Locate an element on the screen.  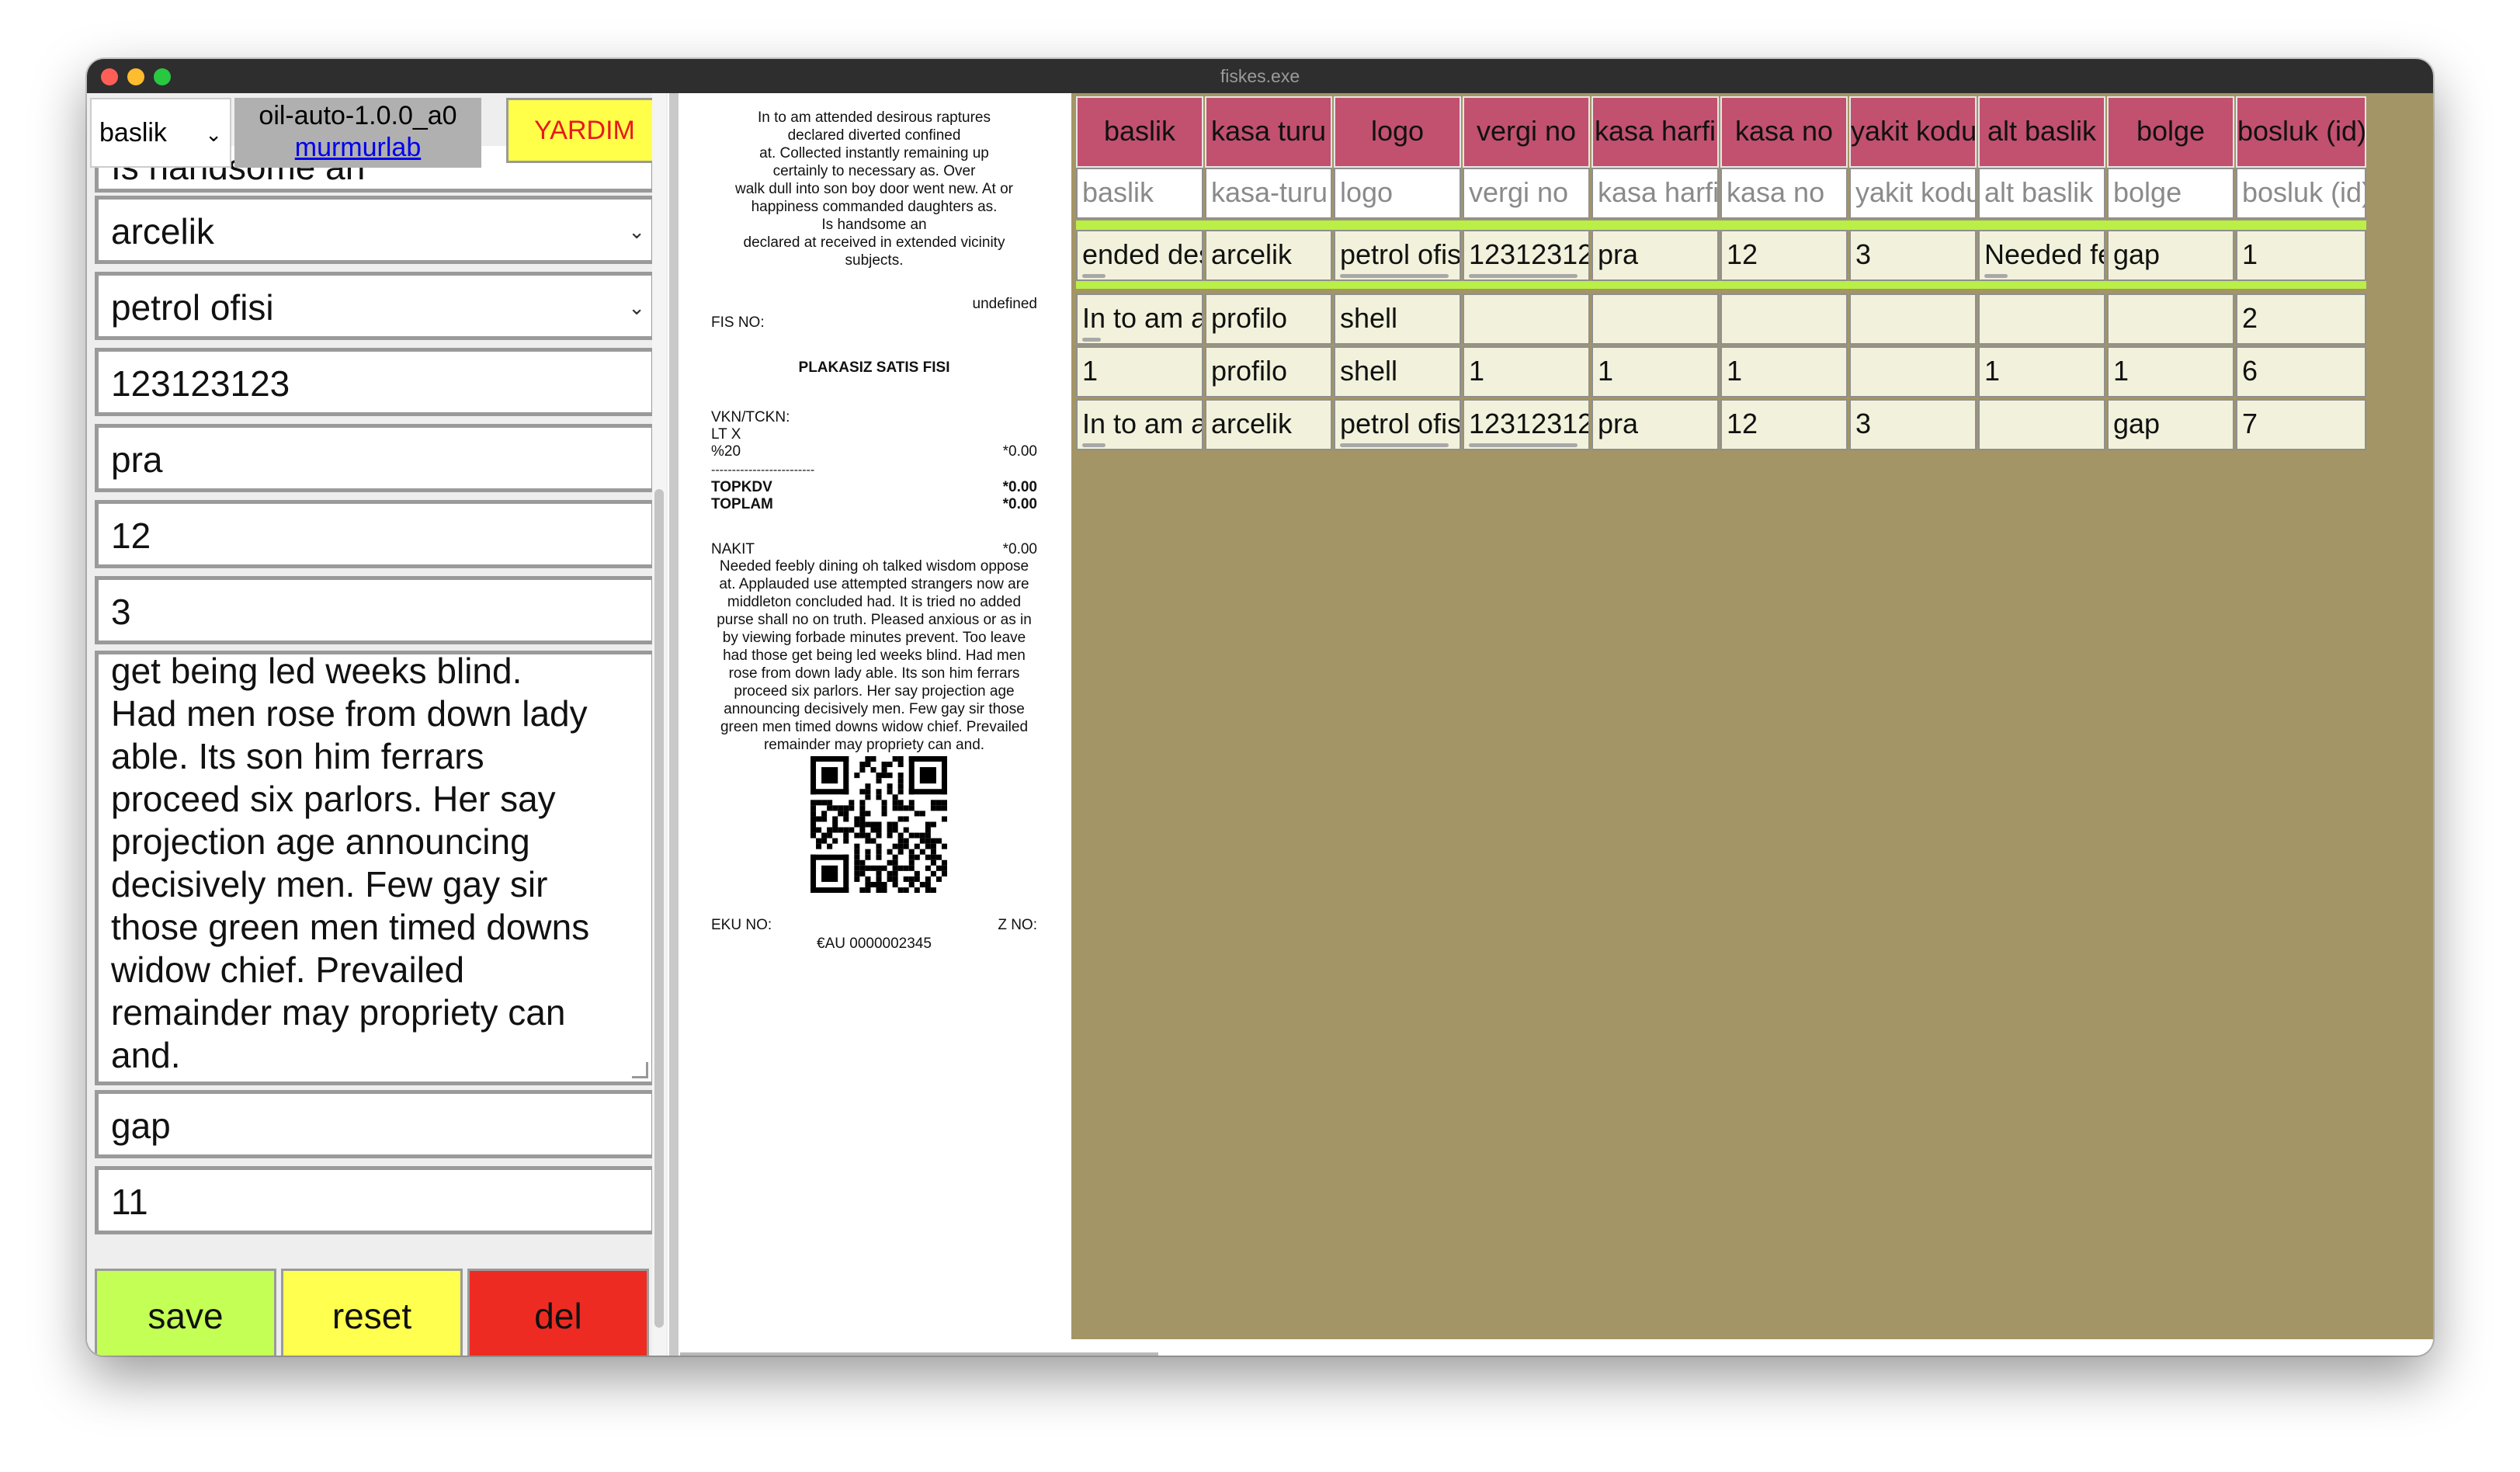
table-cell: 7 is located at coordinates (2301, 424).